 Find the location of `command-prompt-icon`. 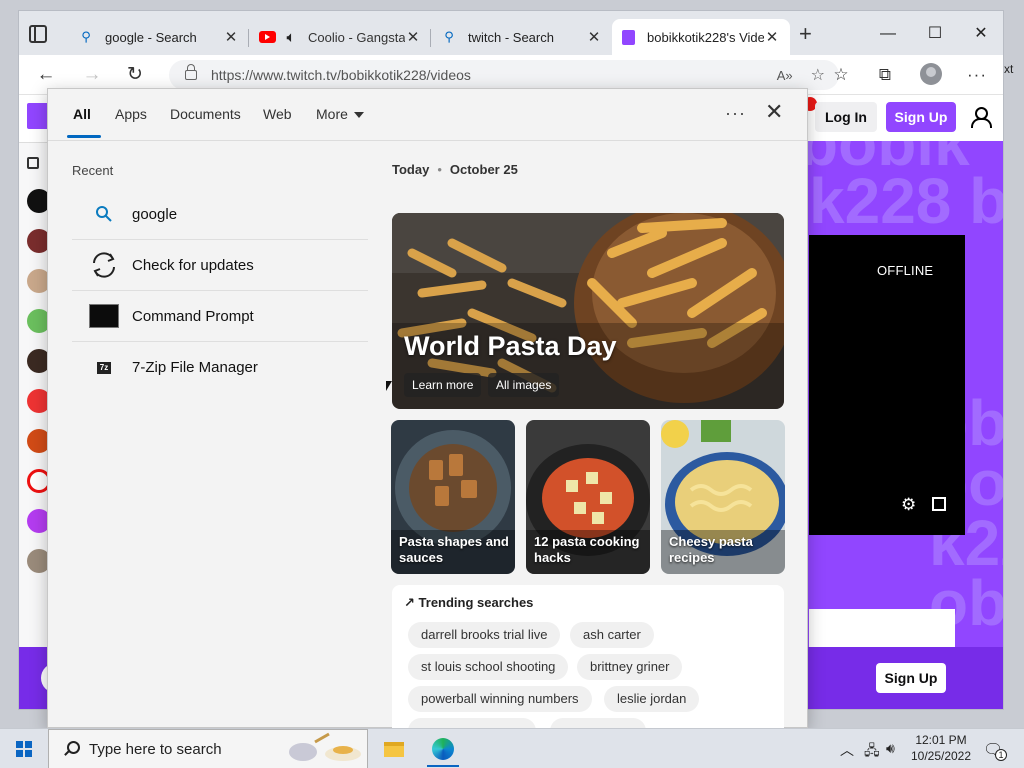

command-prompt-icon is located at coordinates (104, 316).